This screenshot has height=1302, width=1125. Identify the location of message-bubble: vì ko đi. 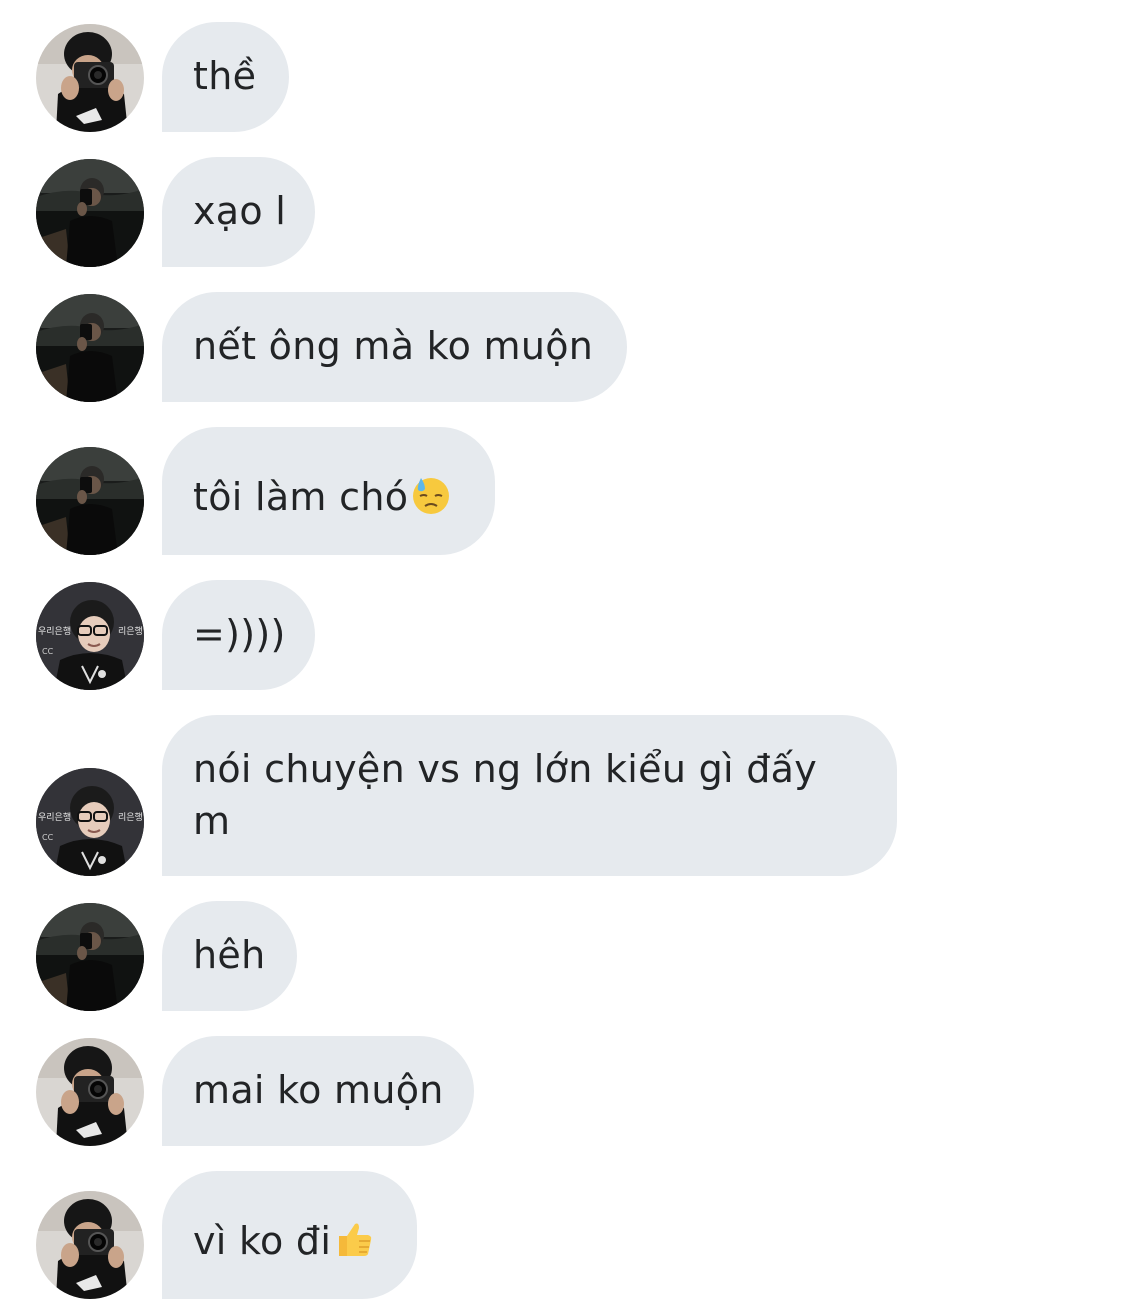
(289, 1235).